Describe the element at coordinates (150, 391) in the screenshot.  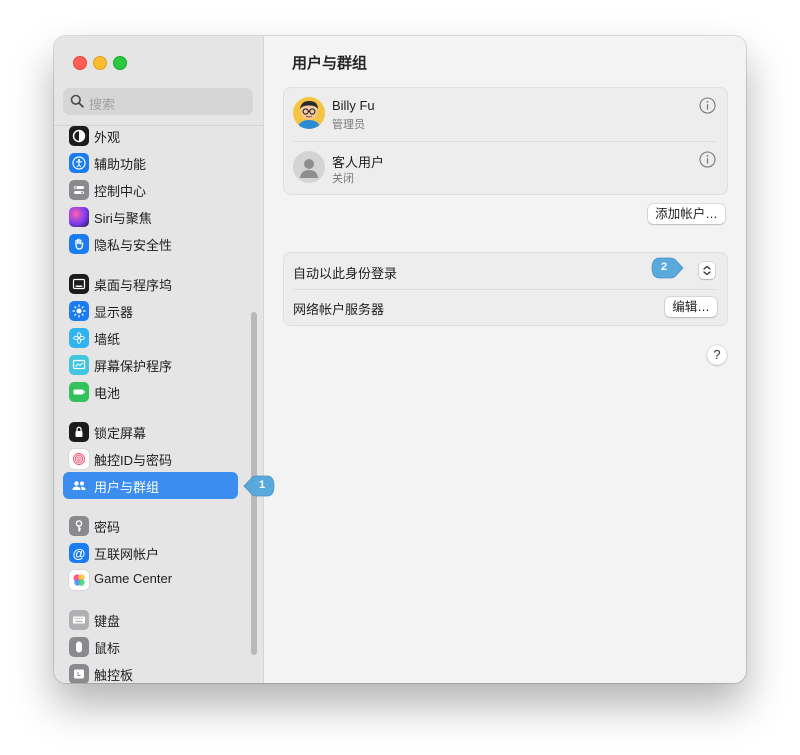
I see `sidebar-item-battery: 电池` at that location.